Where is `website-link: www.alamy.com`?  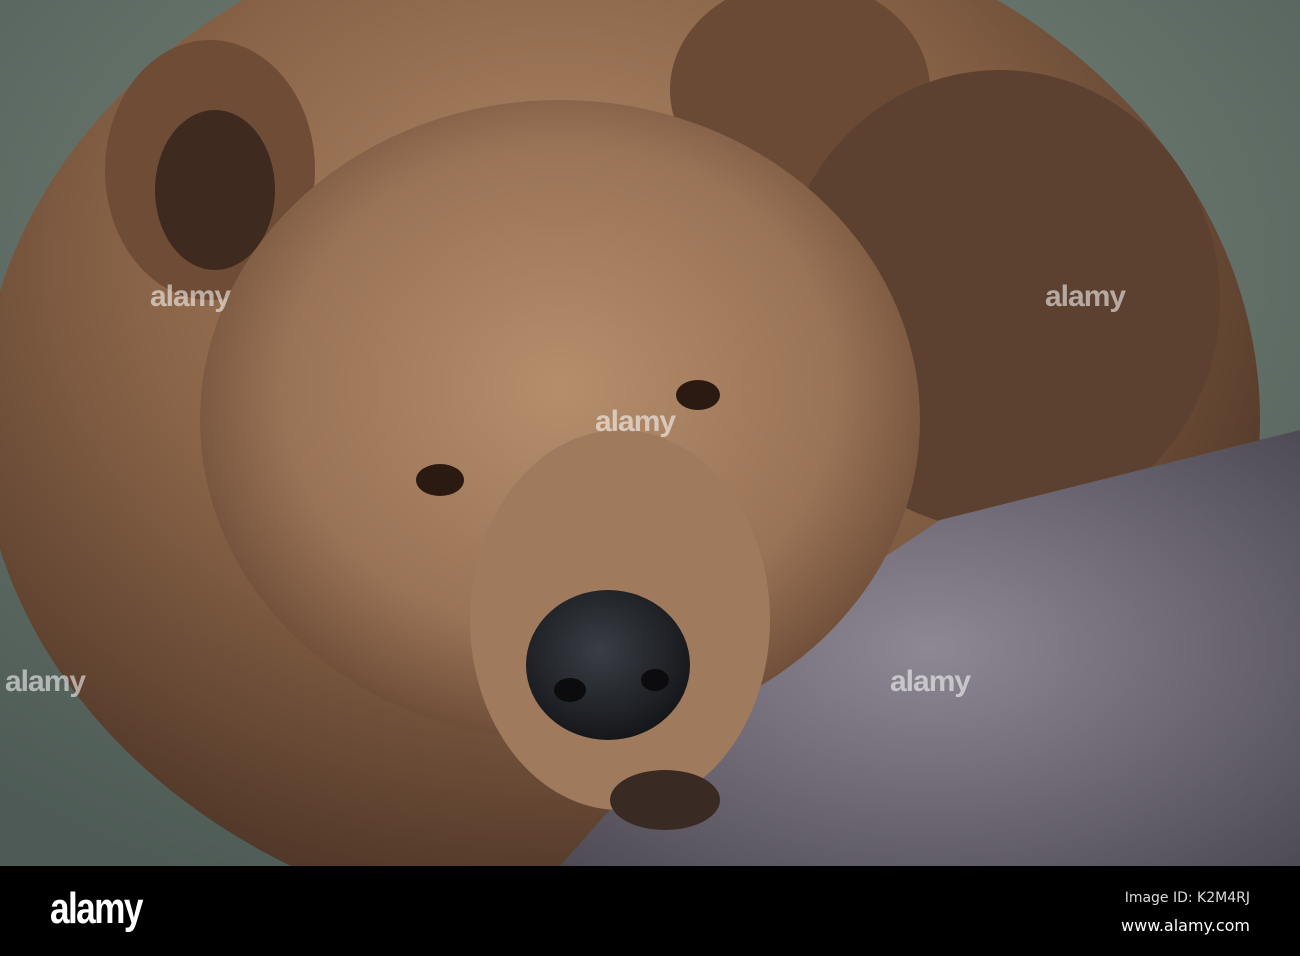
website-link: www.alamy.com is located at coordinates (1185, 925).